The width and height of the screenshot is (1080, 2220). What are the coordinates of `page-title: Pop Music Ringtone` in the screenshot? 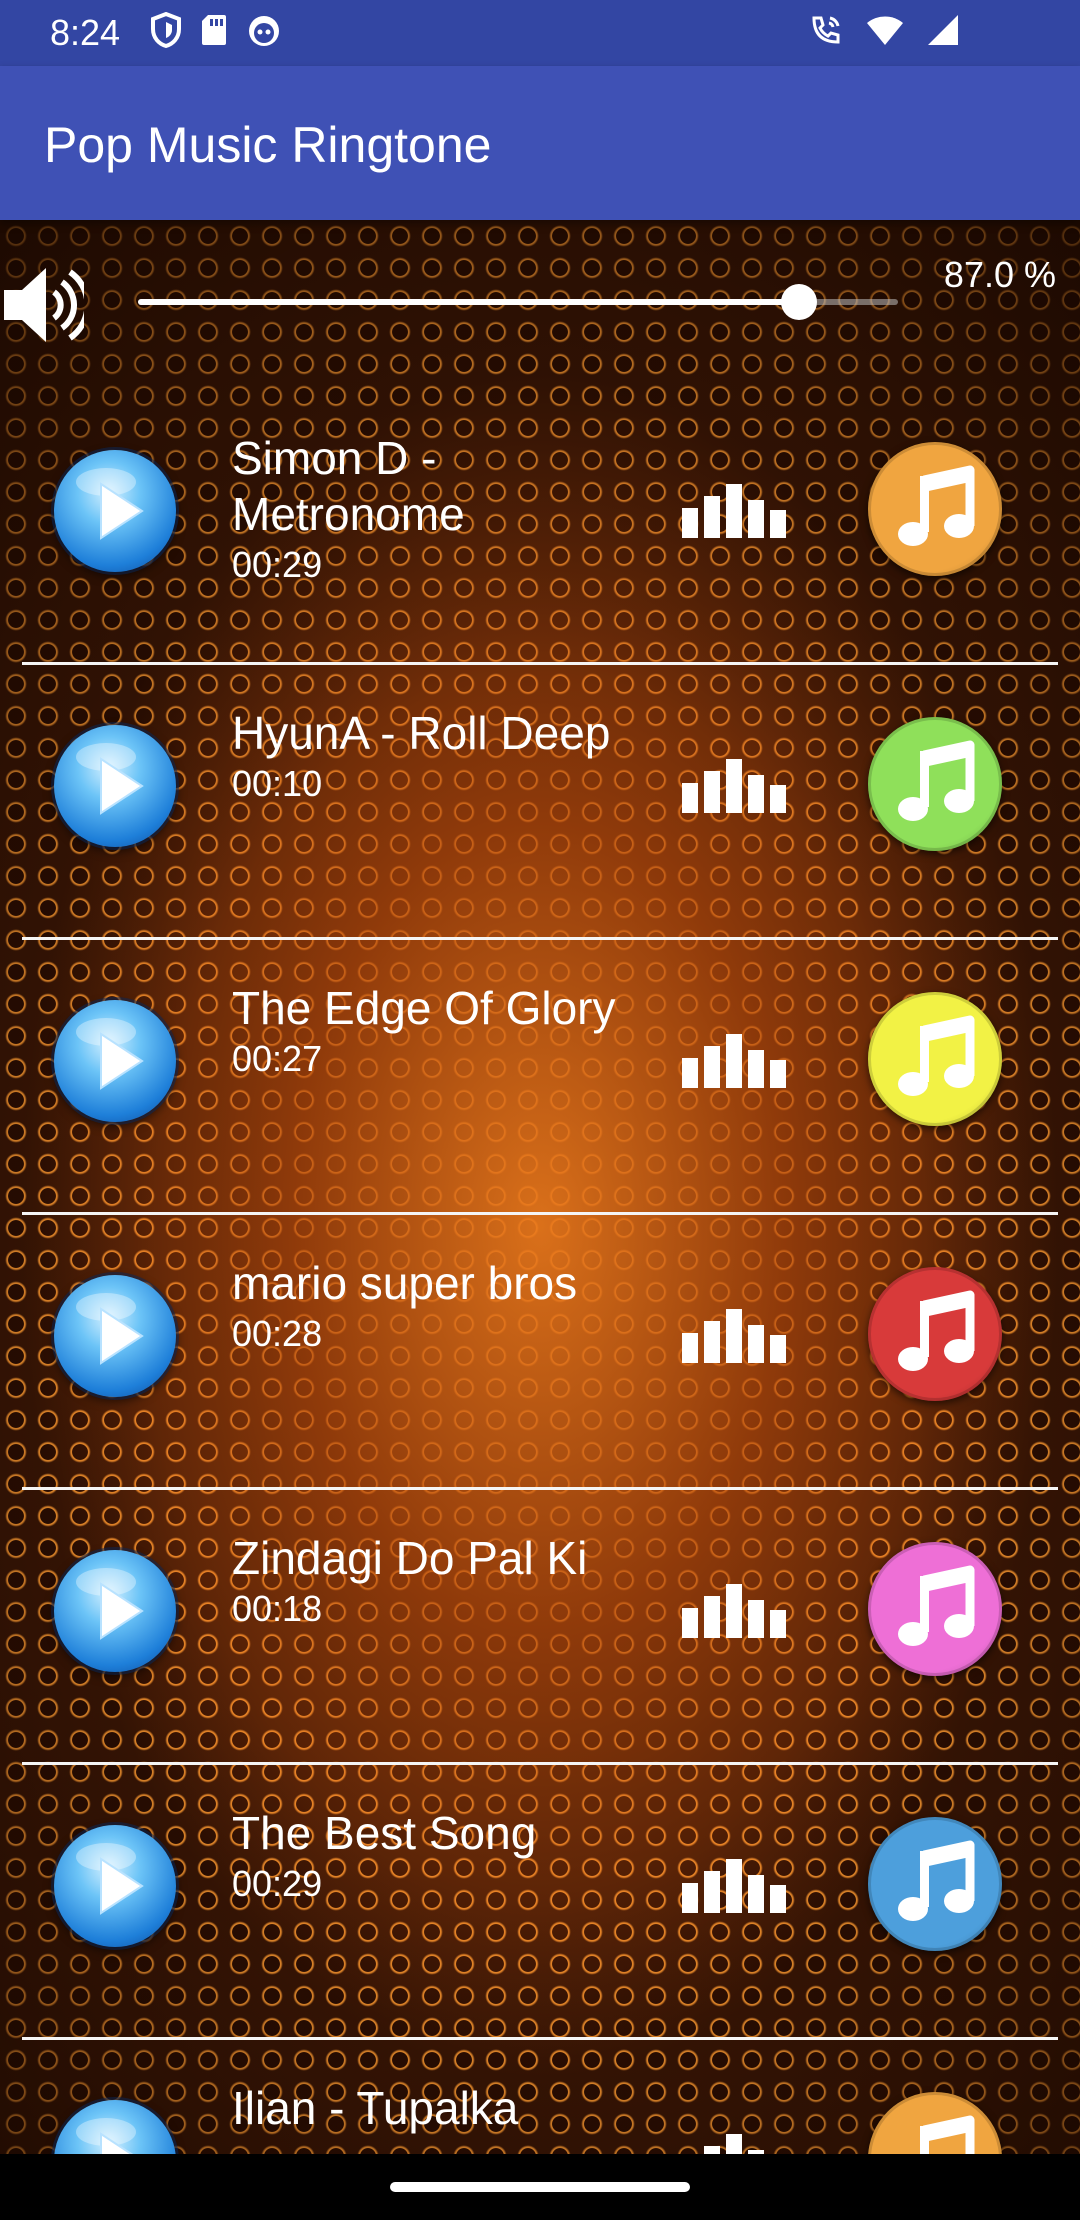 It's located at (268, 145).